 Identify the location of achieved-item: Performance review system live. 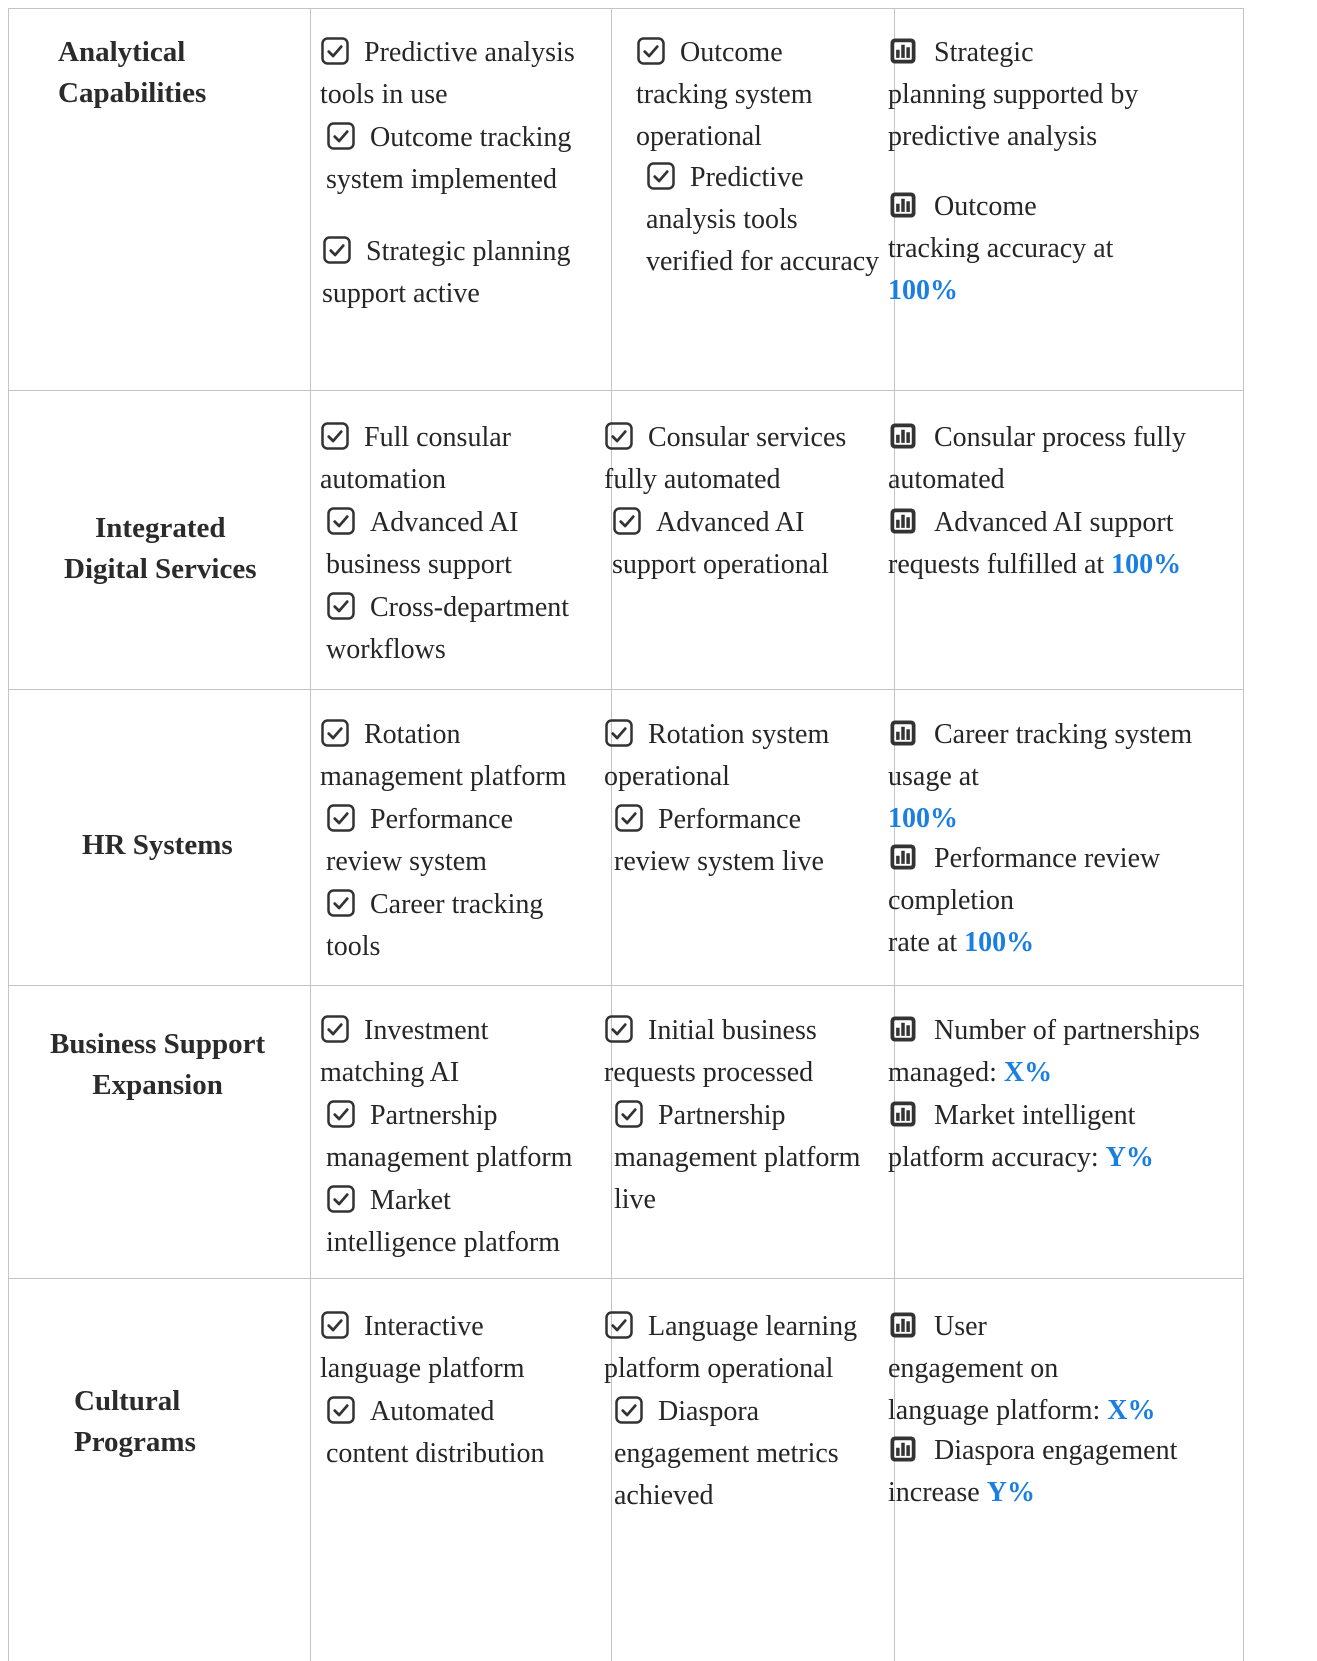
(719, 841).